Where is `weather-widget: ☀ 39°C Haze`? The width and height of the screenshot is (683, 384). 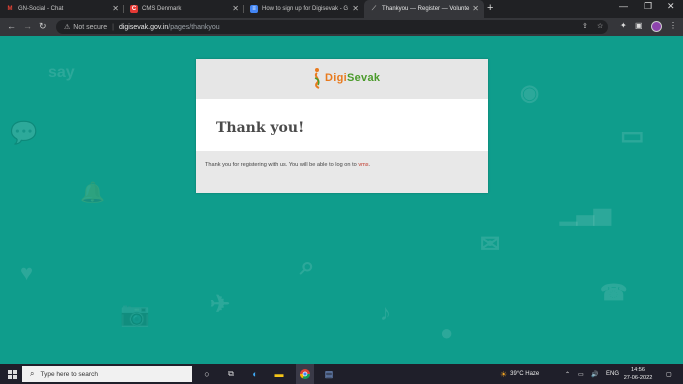 weather-widget: ☀ 39°C Haze is located at coordinates (519, 374).